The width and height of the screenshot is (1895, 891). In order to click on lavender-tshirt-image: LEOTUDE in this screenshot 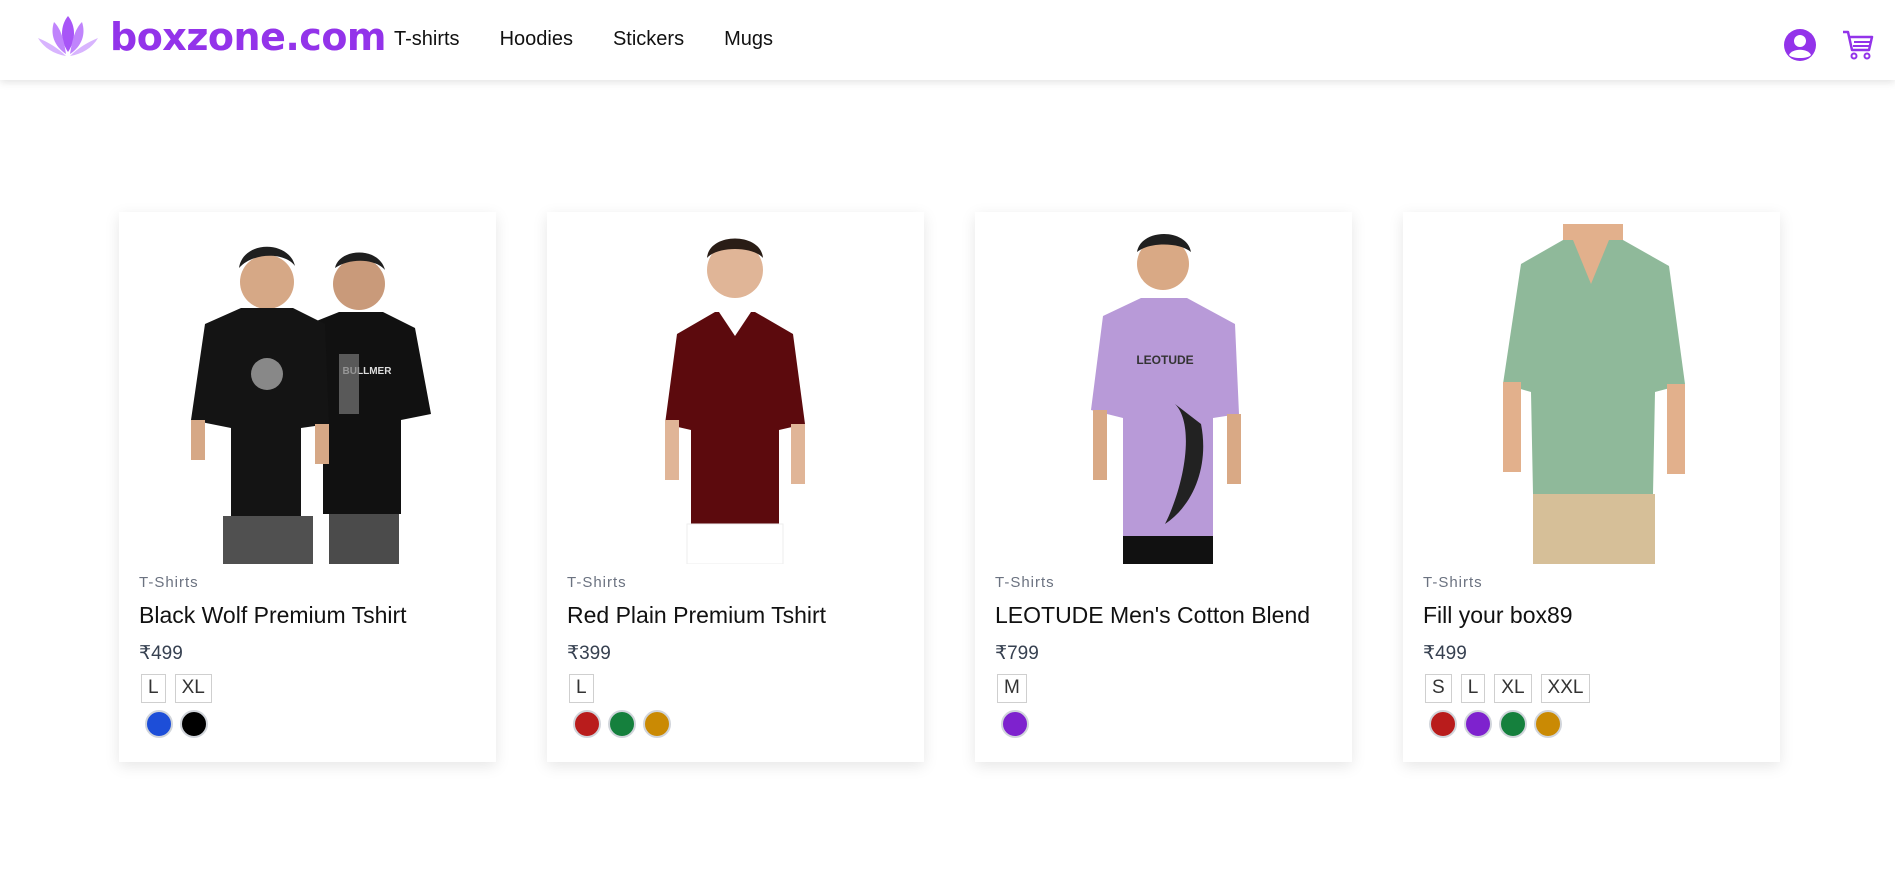, I will do `click(1163, 394)`.